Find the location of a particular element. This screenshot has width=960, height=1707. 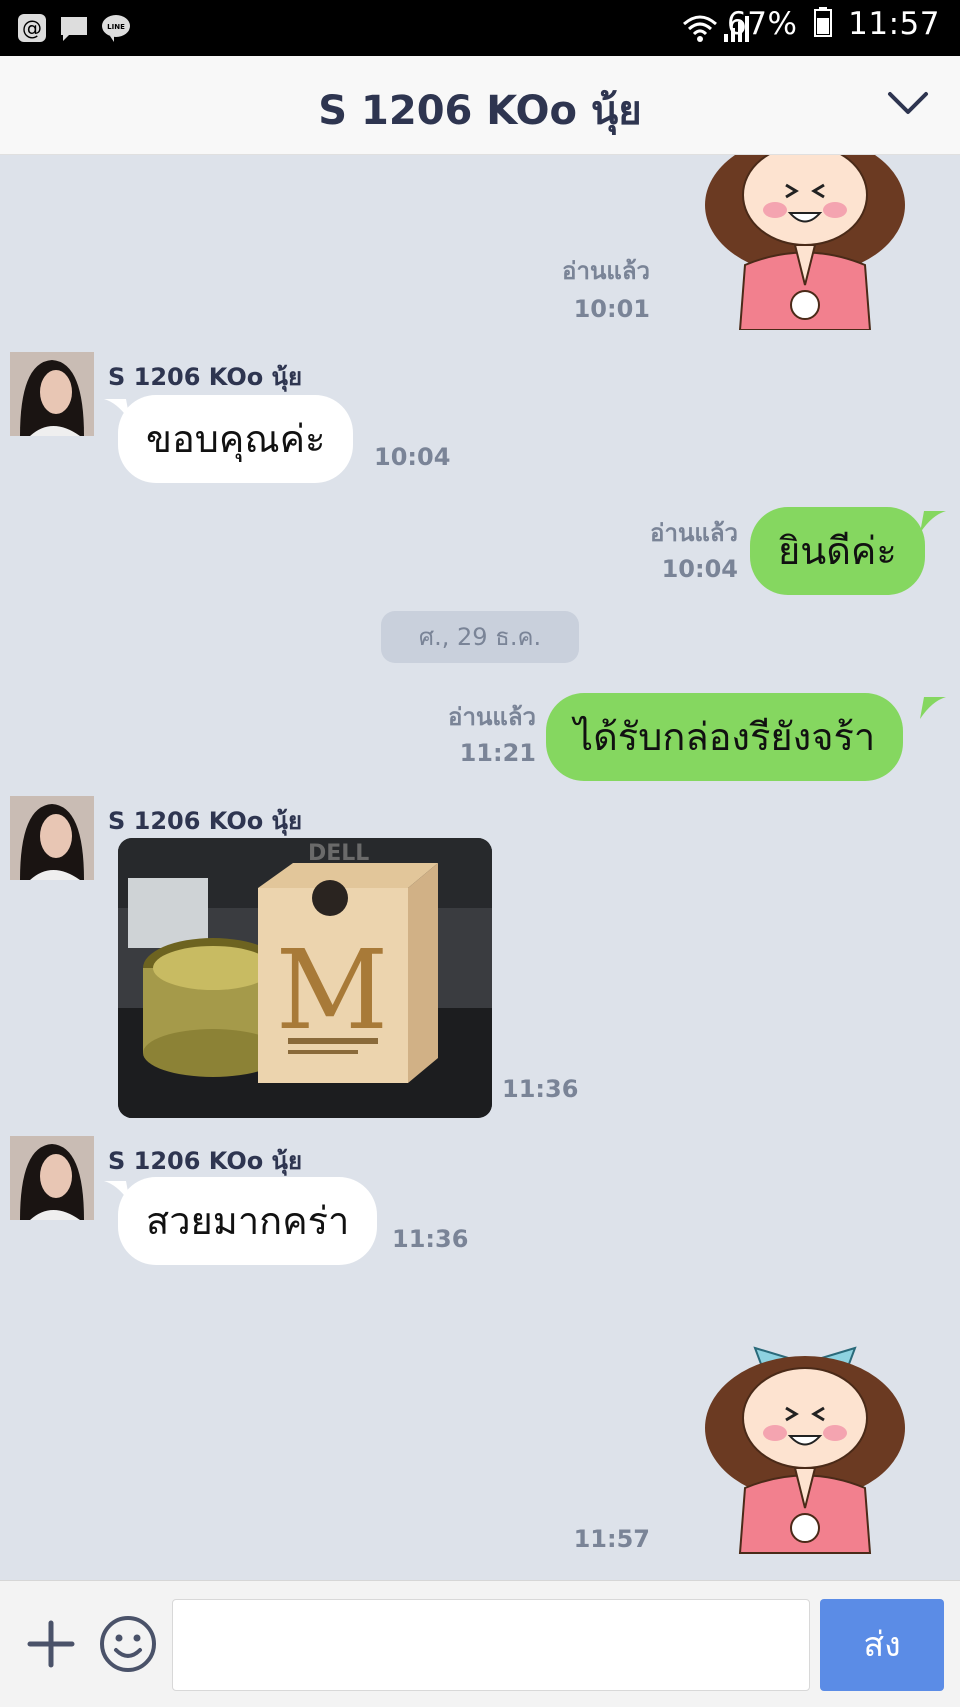

box-letter: M is located at coordinates (332, 990).